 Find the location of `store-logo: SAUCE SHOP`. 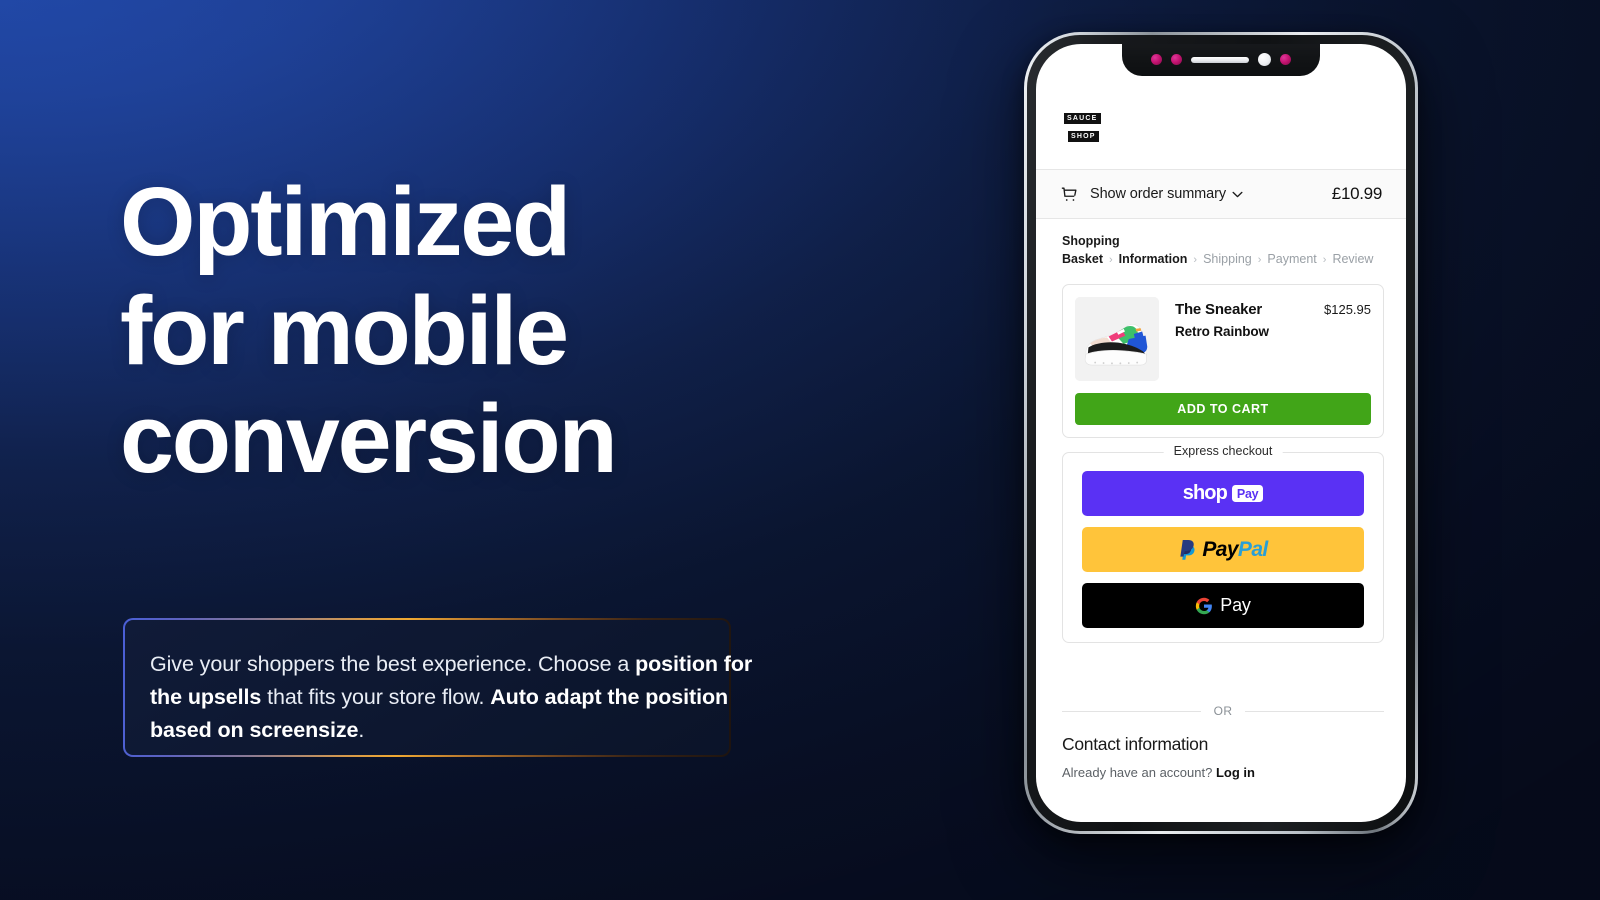

store-logo: SAUCE SHOP is located at coordinates (1083, 124).